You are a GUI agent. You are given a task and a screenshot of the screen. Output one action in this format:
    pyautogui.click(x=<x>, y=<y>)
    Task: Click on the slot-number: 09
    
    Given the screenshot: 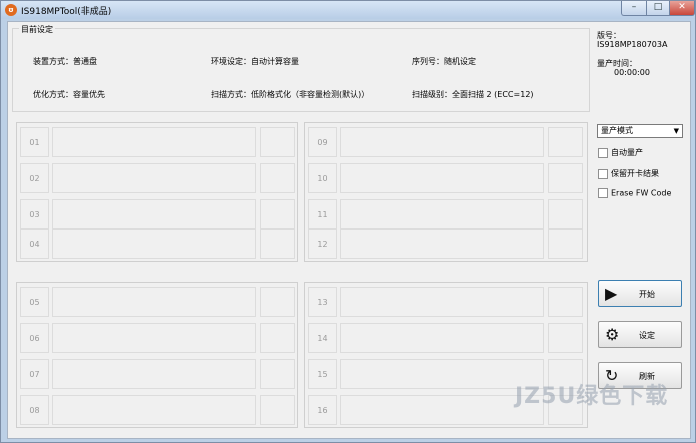 What is the action you would take?
    pyautogui.click(x=322, y=142)
    